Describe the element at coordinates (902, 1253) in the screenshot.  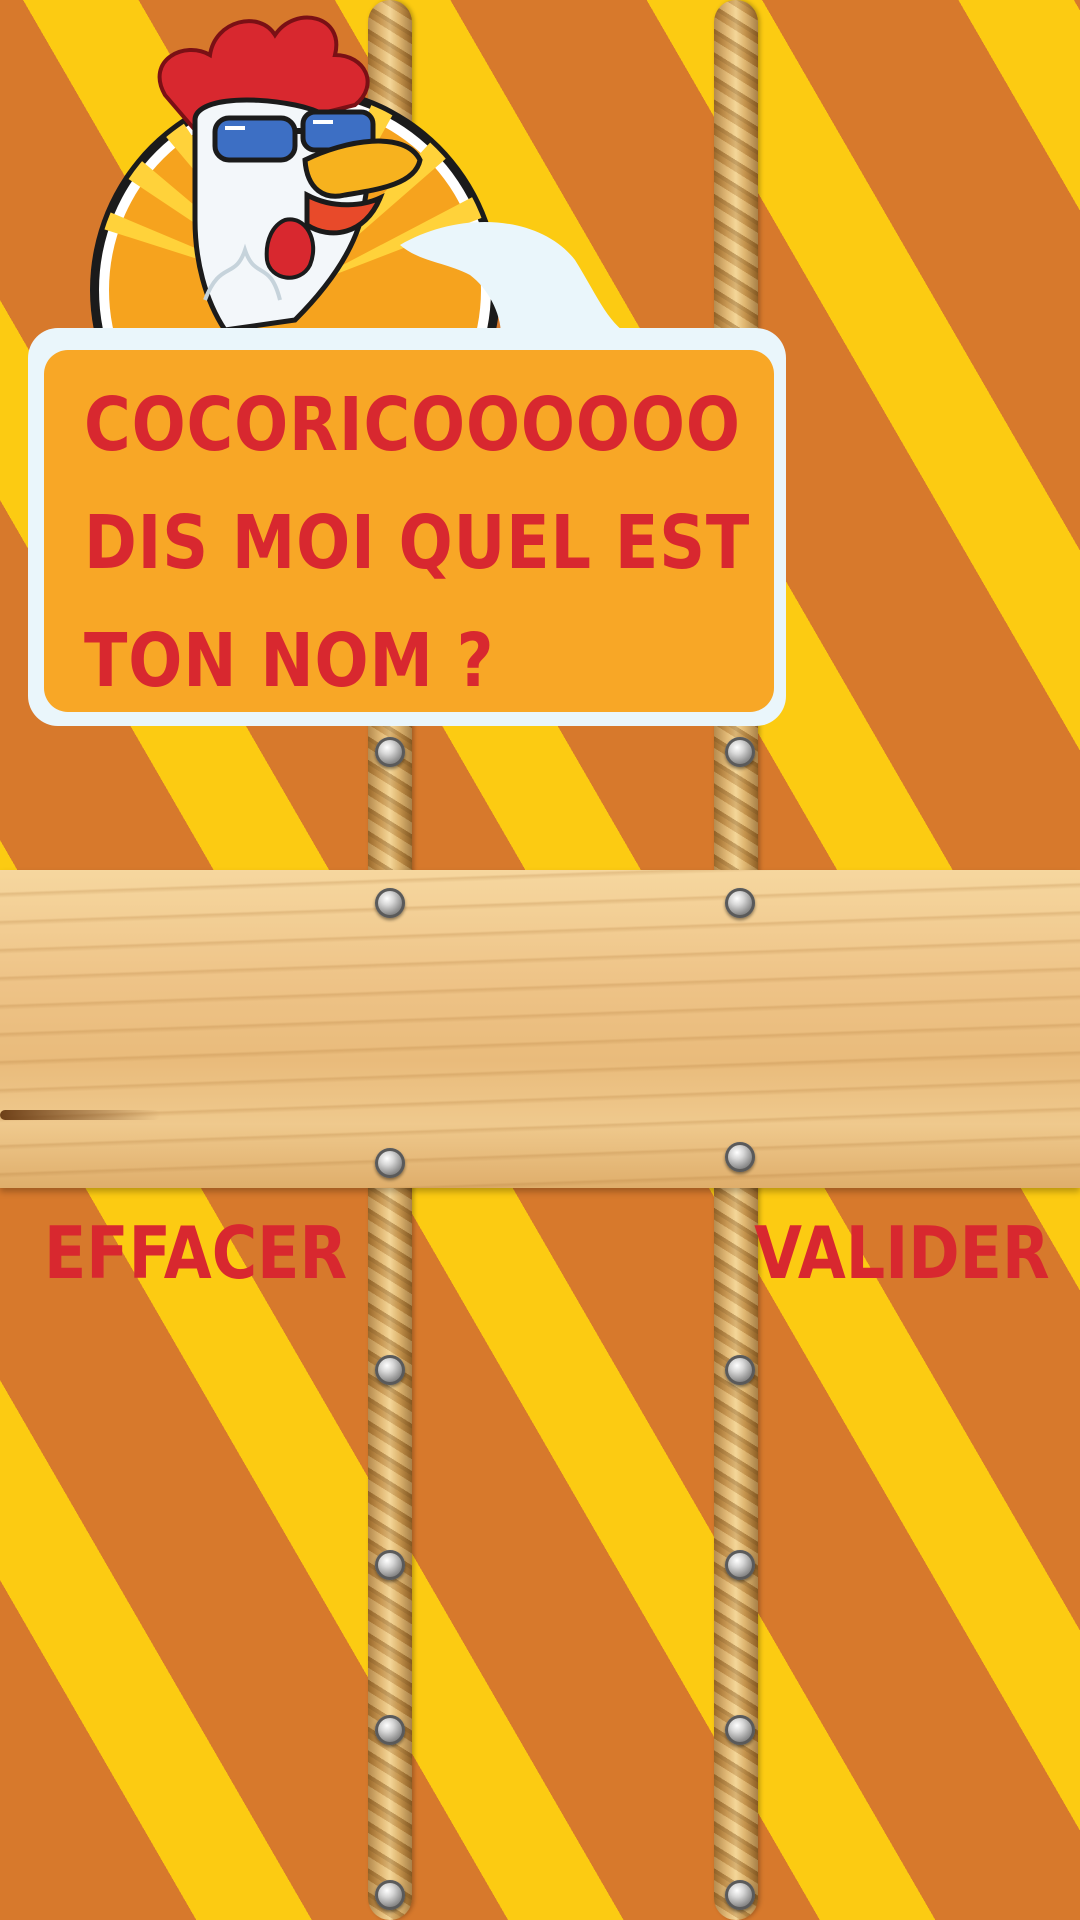
I see `validate-button: VALIDER` at that location.